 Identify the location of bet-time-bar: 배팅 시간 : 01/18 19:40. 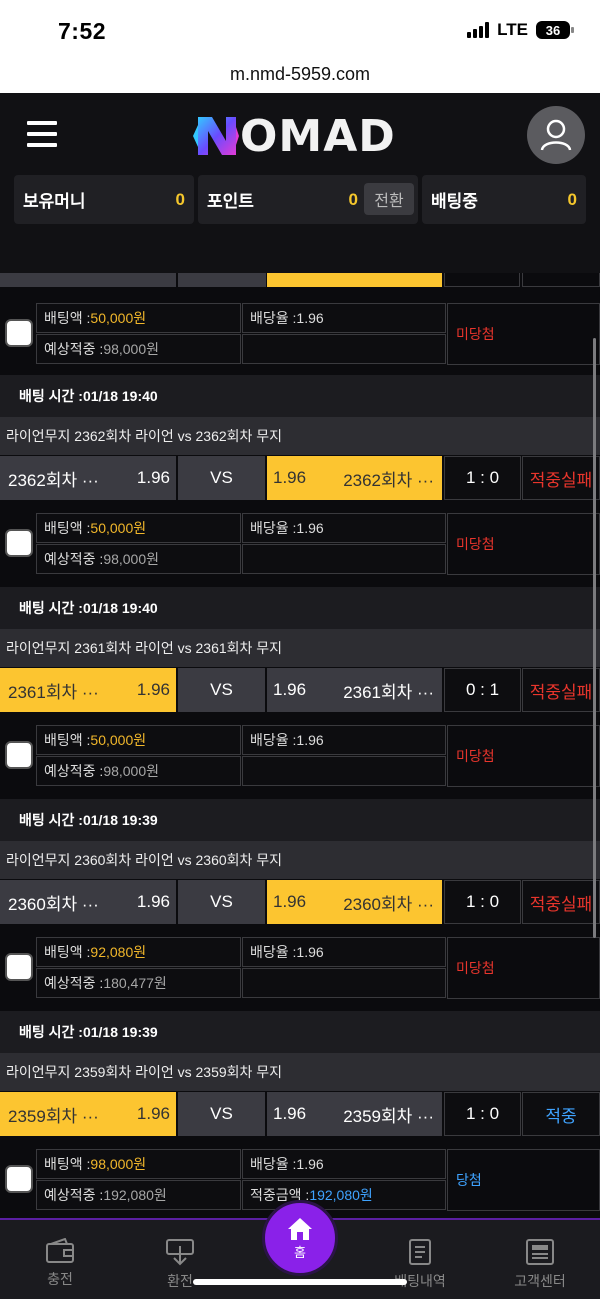
(300, 608).